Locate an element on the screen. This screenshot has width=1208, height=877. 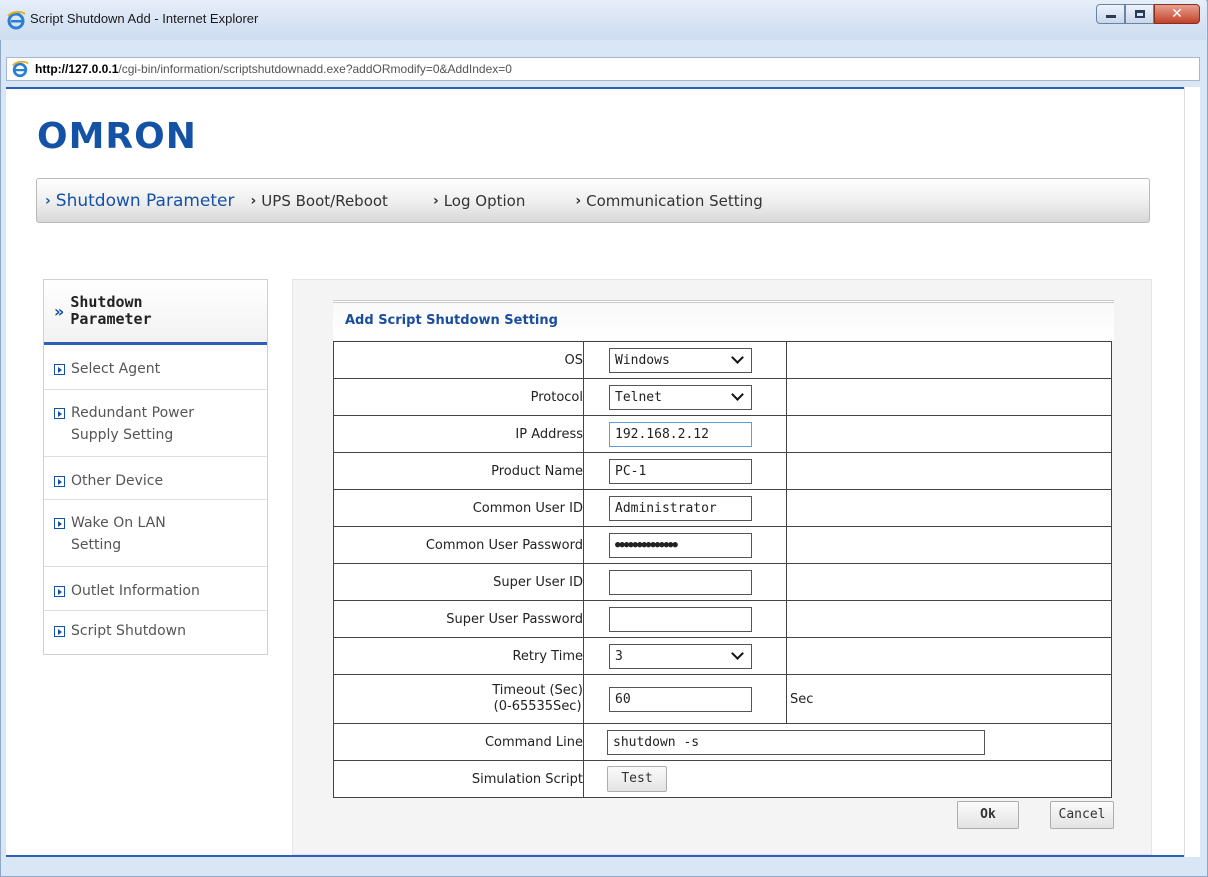
nav-log-option: › Log Option is located at coordinates (479, 201).